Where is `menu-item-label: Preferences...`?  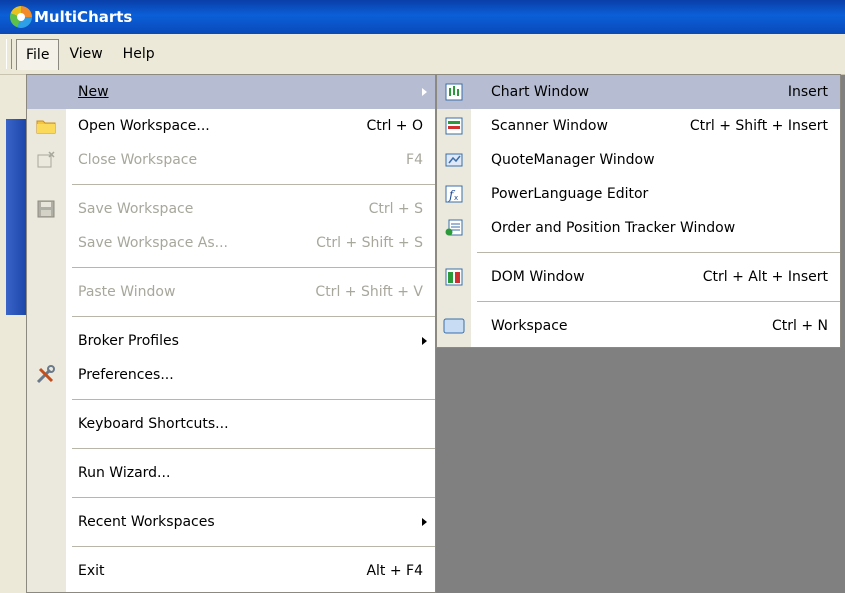 menu-item-label: Preferences... is located at coordinates (126, 375).